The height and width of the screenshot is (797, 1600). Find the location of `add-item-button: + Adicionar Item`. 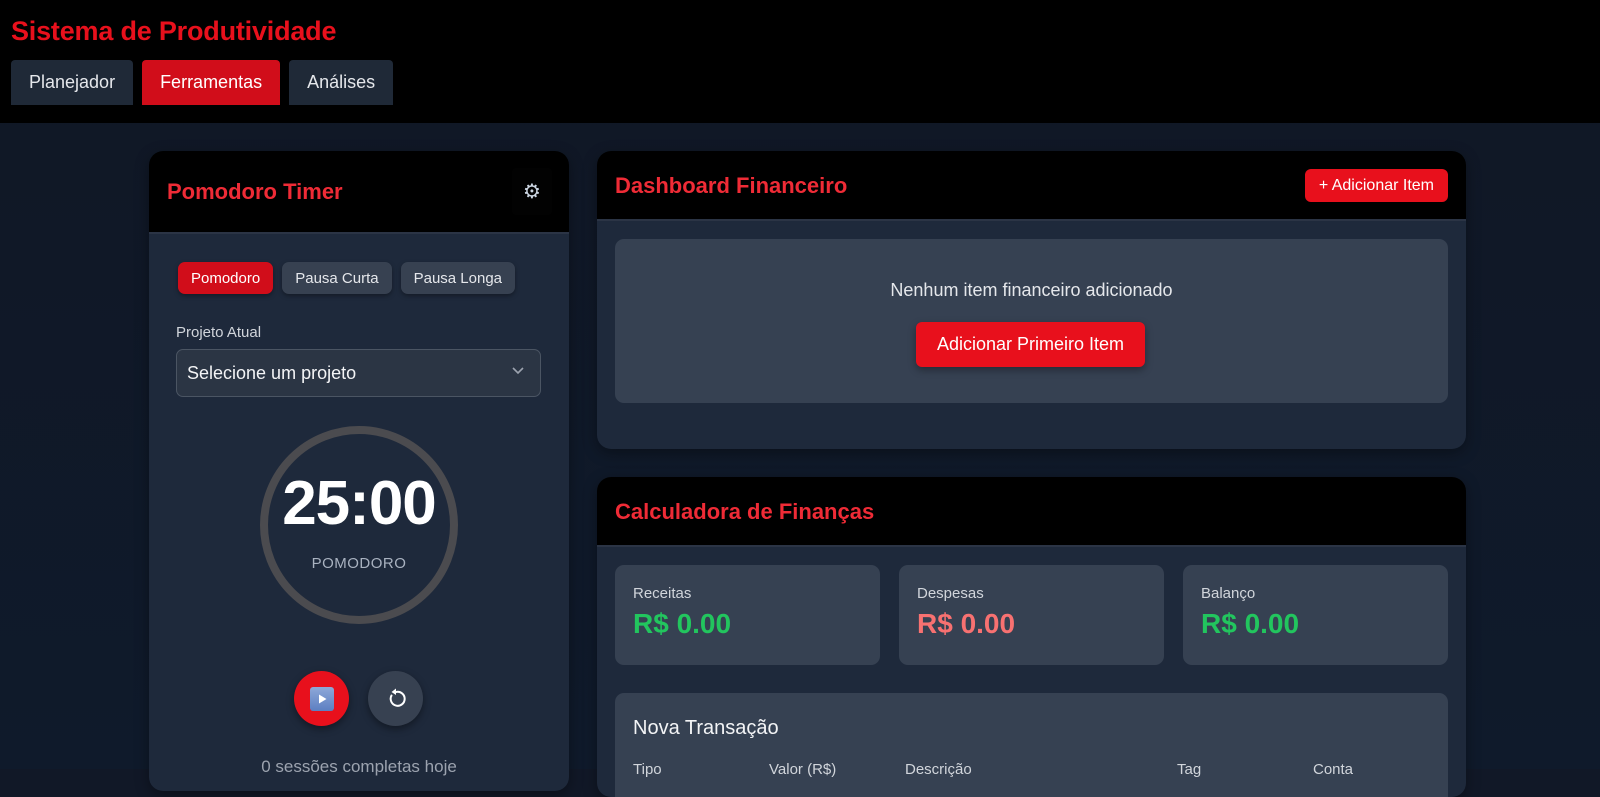

add-item-button: + Adicionar Item is located at coordinates (1376, 185).